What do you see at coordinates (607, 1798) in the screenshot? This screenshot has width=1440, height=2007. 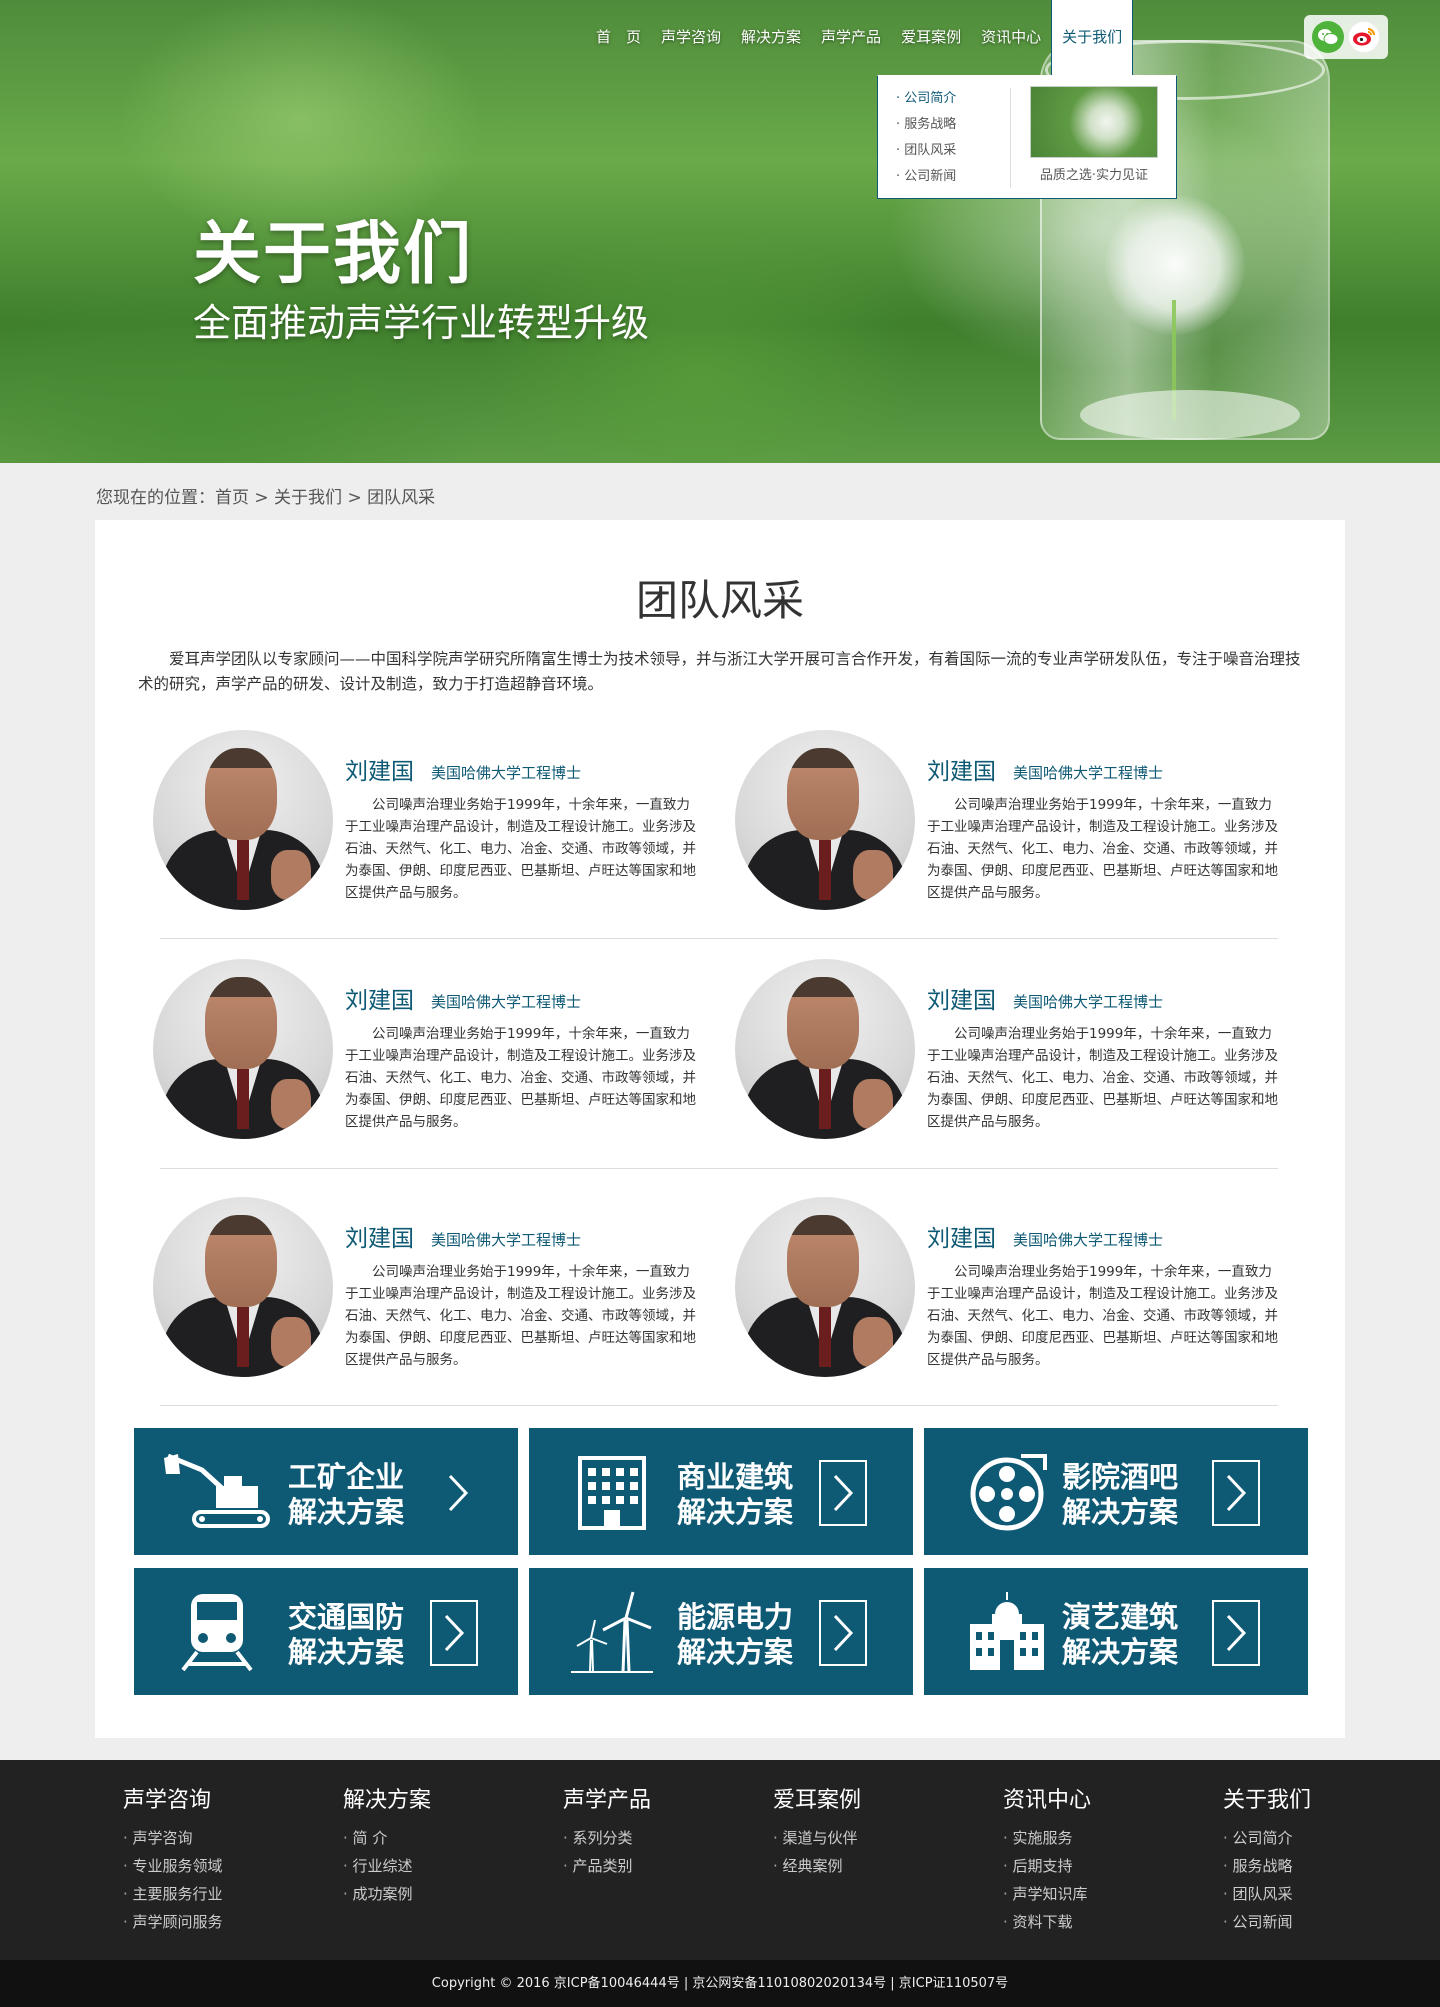 I see `footer-column-title: 声学产品` at bounding box center [607, 1798].